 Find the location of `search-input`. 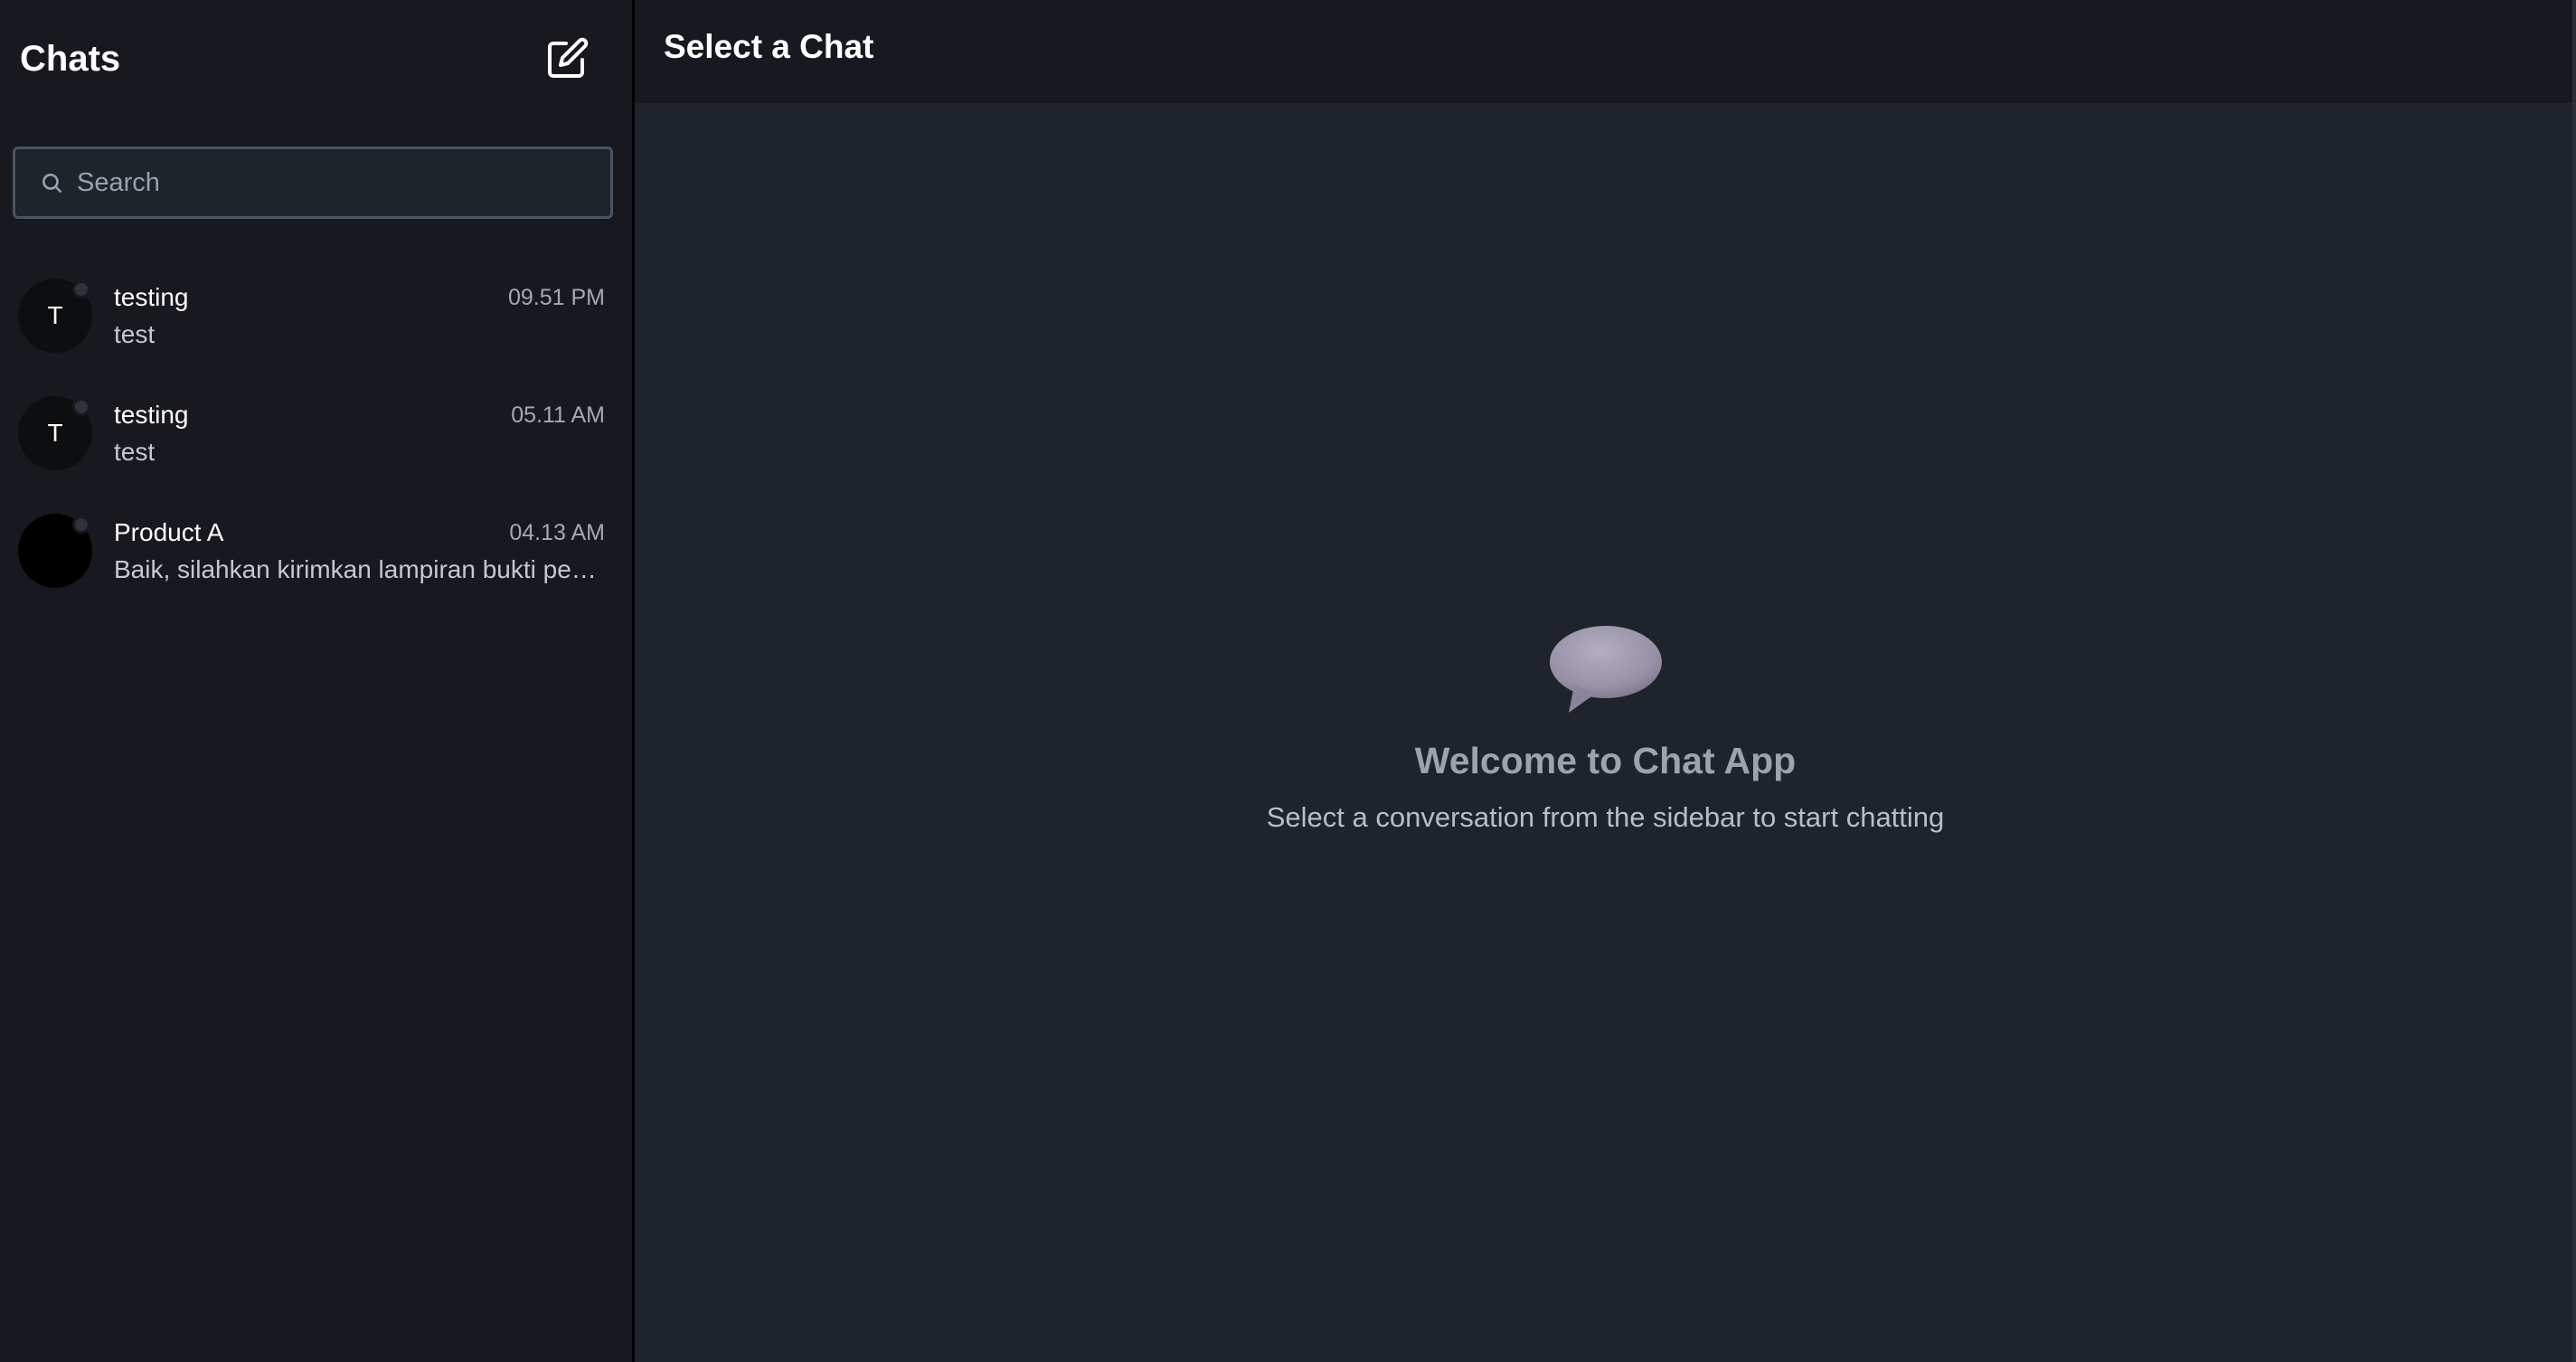

search-input is located at coordinates (337, 182).